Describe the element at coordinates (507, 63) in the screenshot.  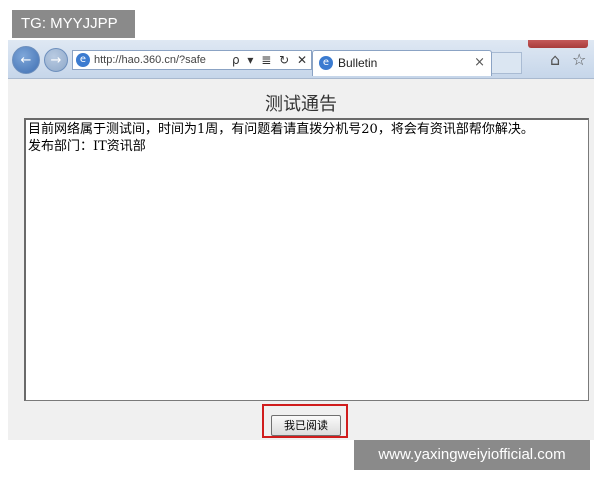
I see `new-tab-button` at that location.